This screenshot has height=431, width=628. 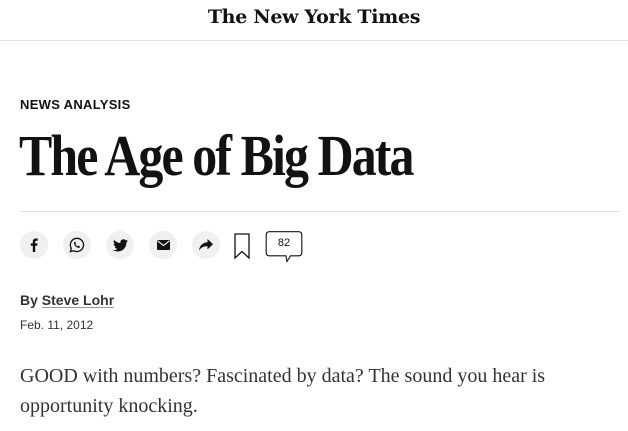 I want to click on nyt-logo: The New York Times, so click(x=314, y=17).